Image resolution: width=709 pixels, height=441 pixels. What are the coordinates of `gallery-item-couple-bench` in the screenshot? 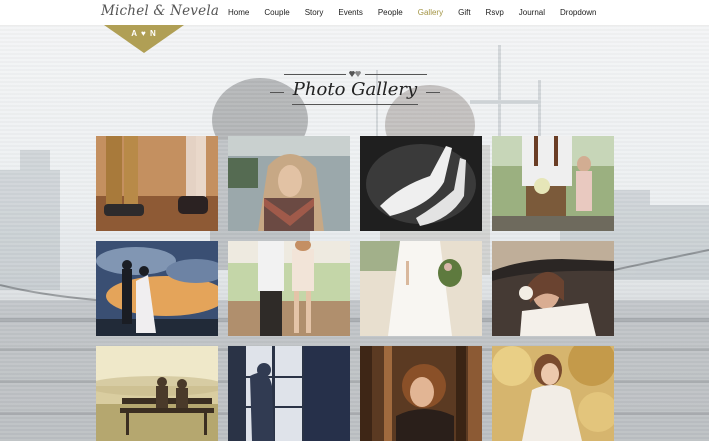 It's located at (157, 393).